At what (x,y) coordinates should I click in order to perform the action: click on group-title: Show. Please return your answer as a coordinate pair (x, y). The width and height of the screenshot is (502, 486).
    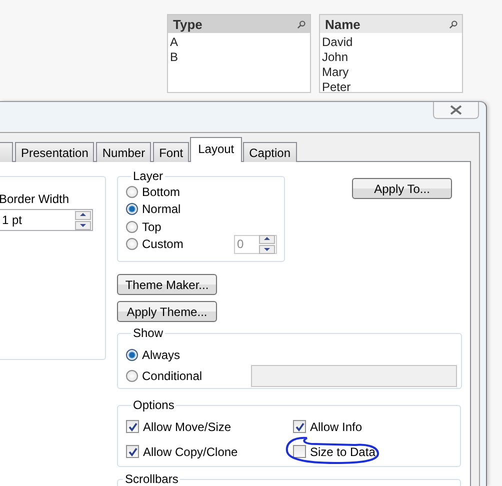
    Looking at the image, I should click on (148, 333).